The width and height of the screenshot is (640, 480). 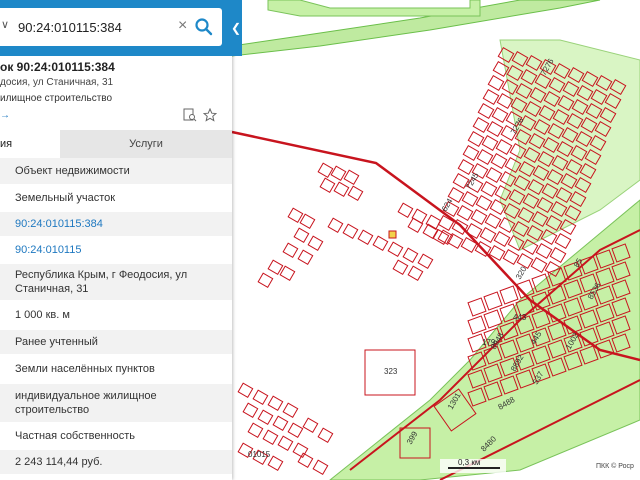 I want to click on tab-info: ия, so click(x=30, y=144).